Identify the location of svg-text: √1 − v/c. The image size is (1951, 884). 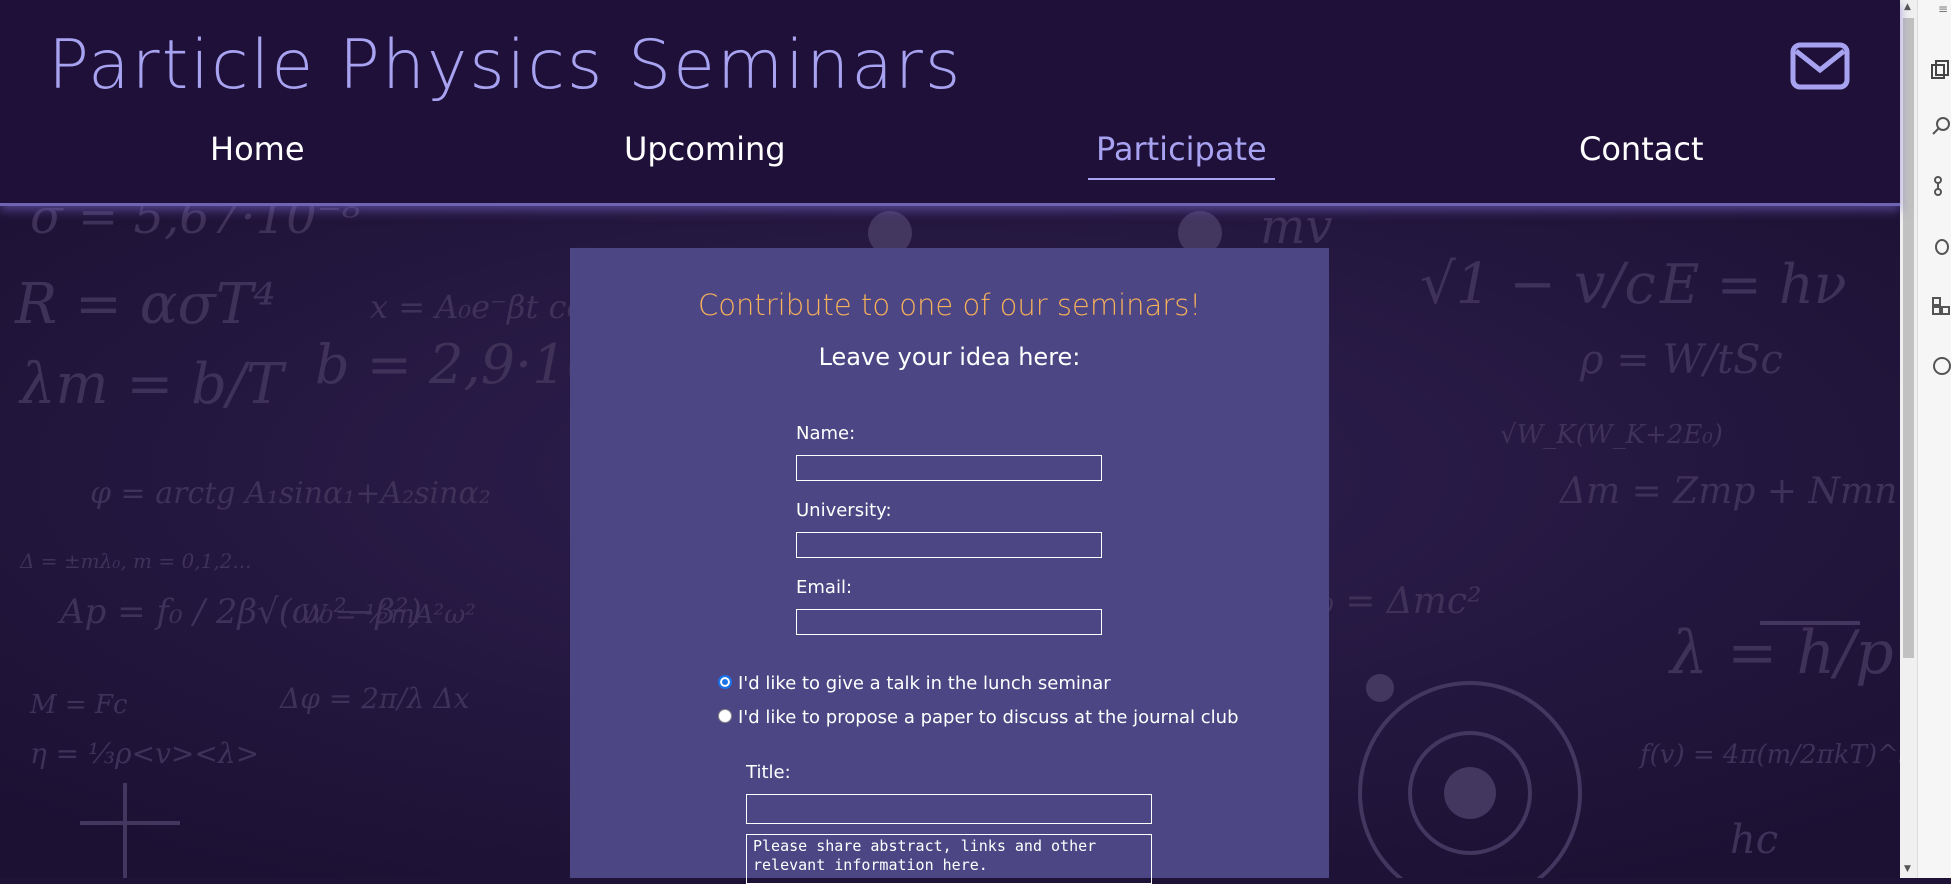
(1538, 284).